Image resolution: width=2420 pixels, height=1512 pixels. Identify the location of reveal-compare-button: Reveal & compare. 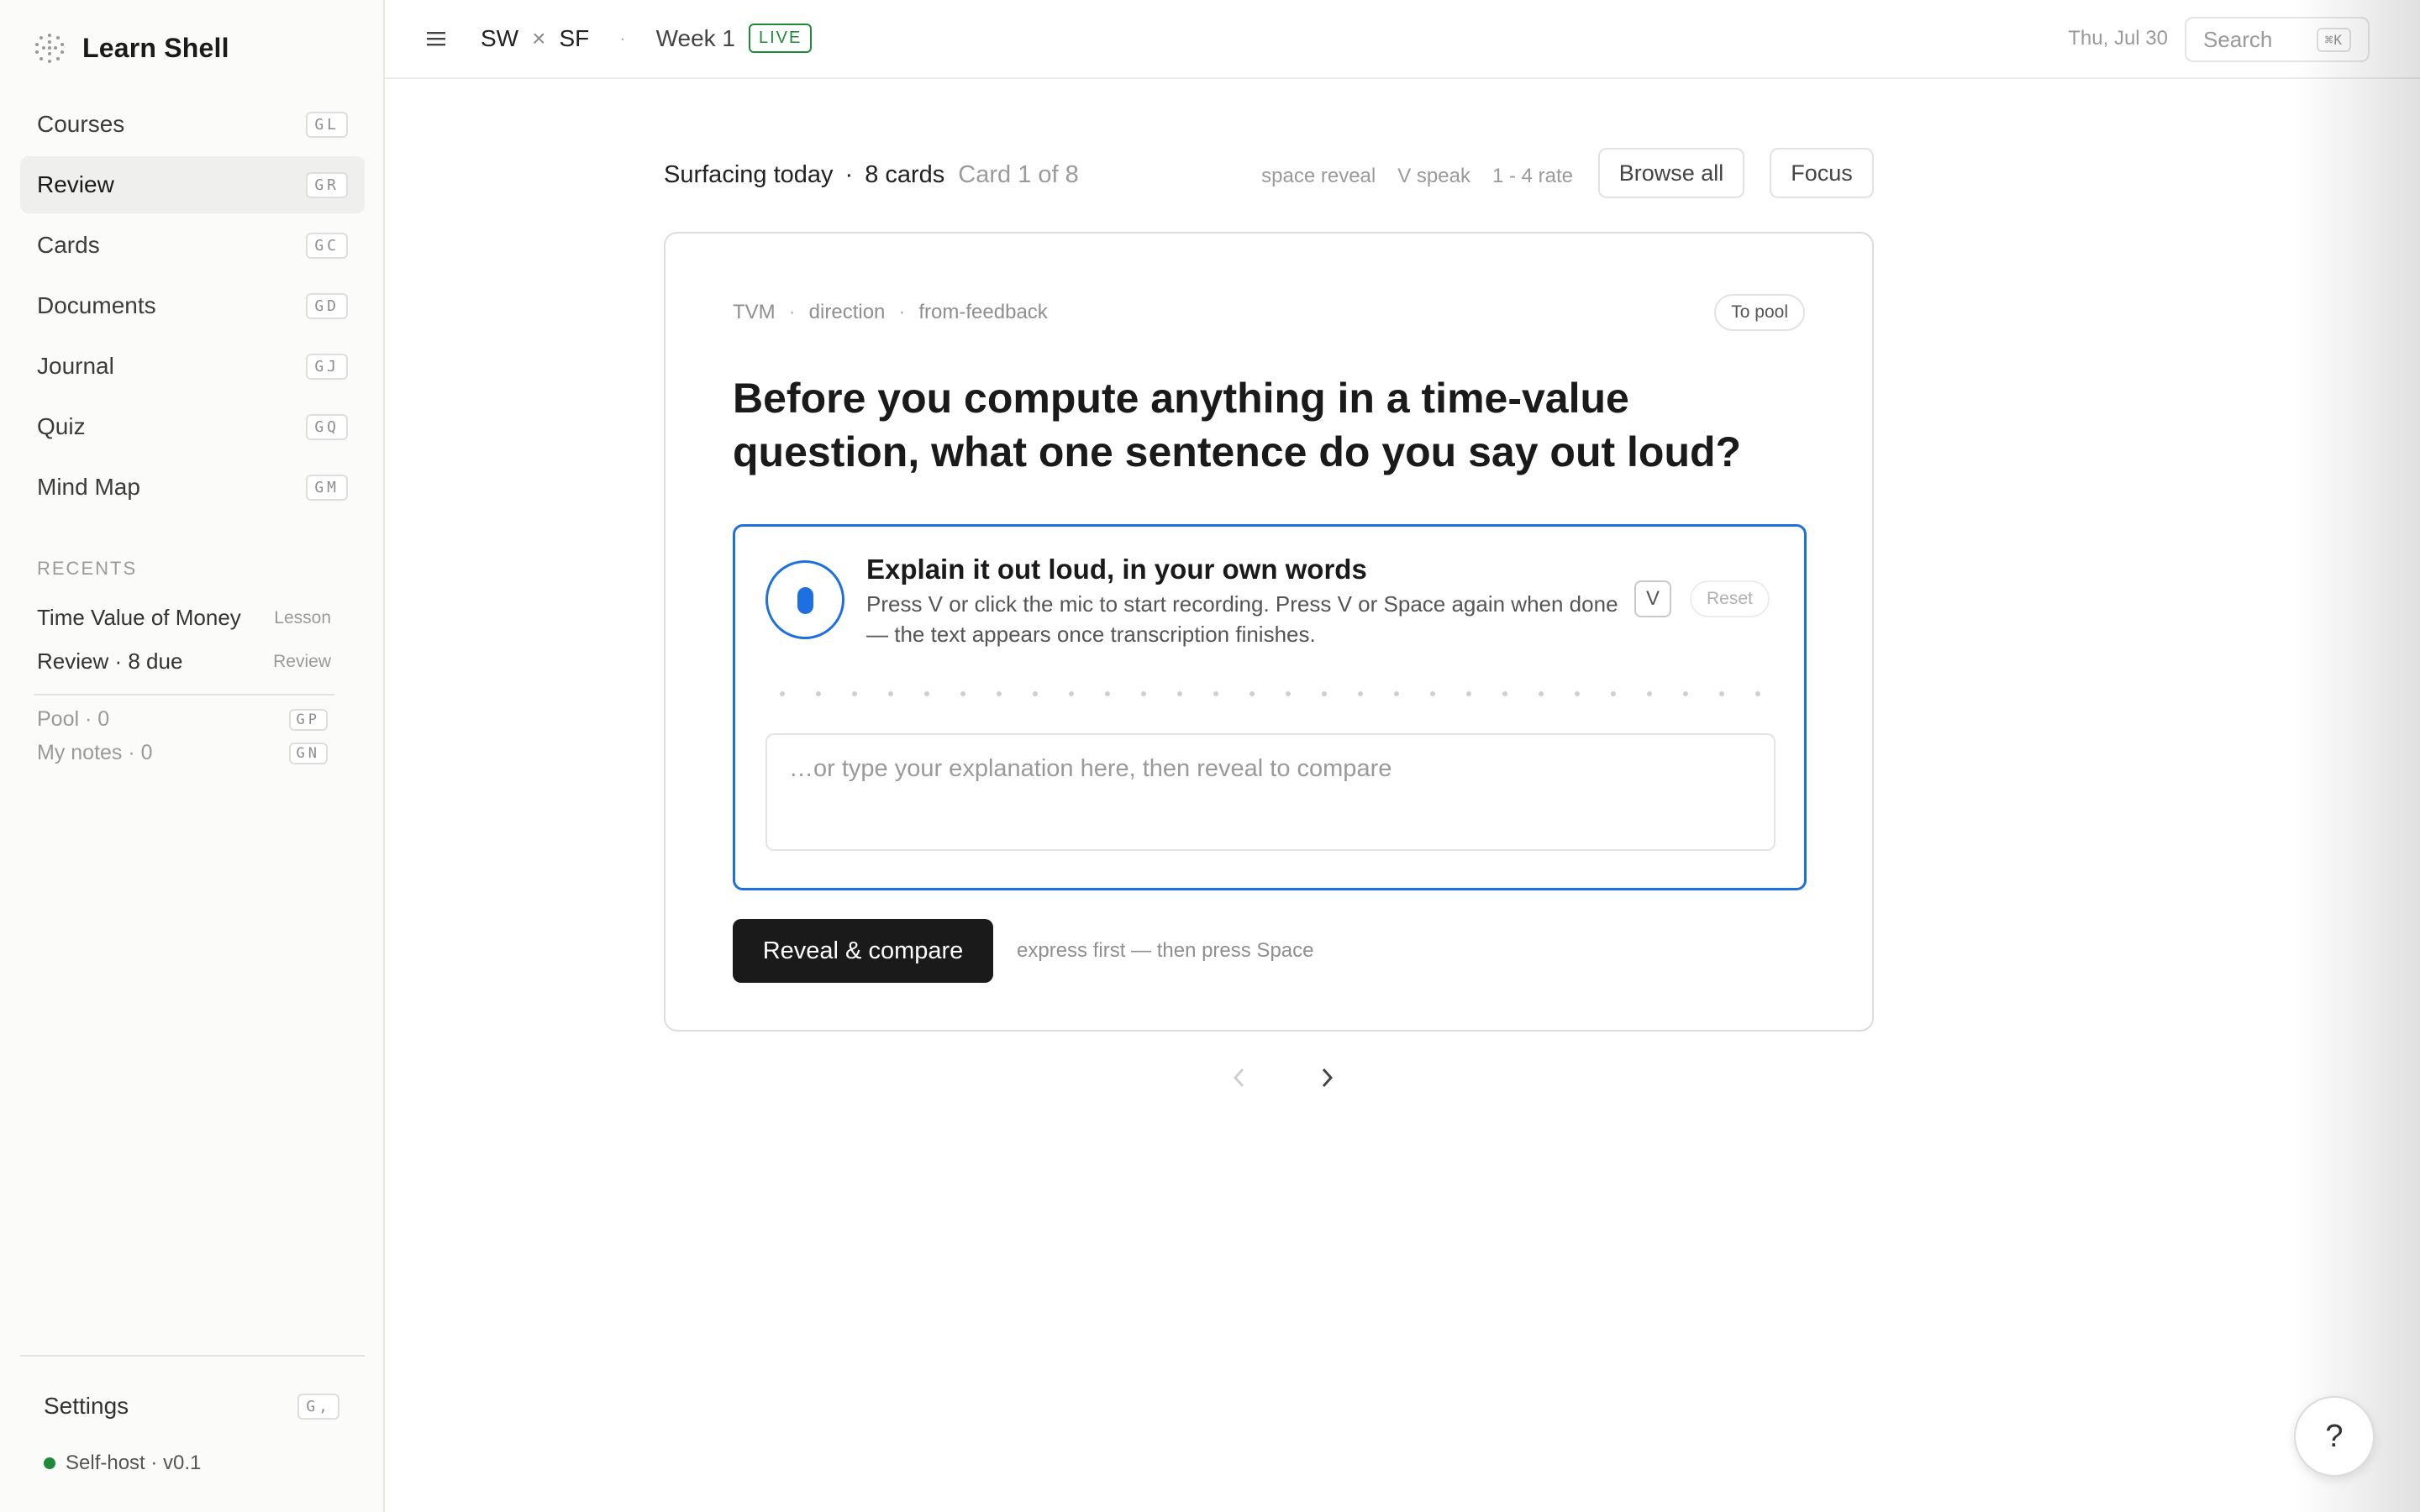
(863, 951).